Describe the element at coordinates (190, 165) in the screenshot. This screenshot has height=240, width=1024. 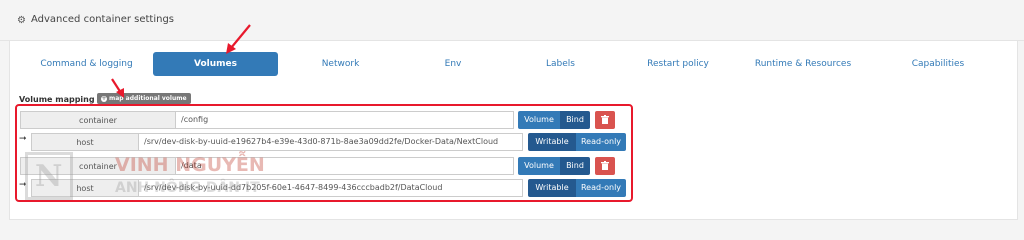
I see `watermark-line1: VINH NGUYỄN` at that location.